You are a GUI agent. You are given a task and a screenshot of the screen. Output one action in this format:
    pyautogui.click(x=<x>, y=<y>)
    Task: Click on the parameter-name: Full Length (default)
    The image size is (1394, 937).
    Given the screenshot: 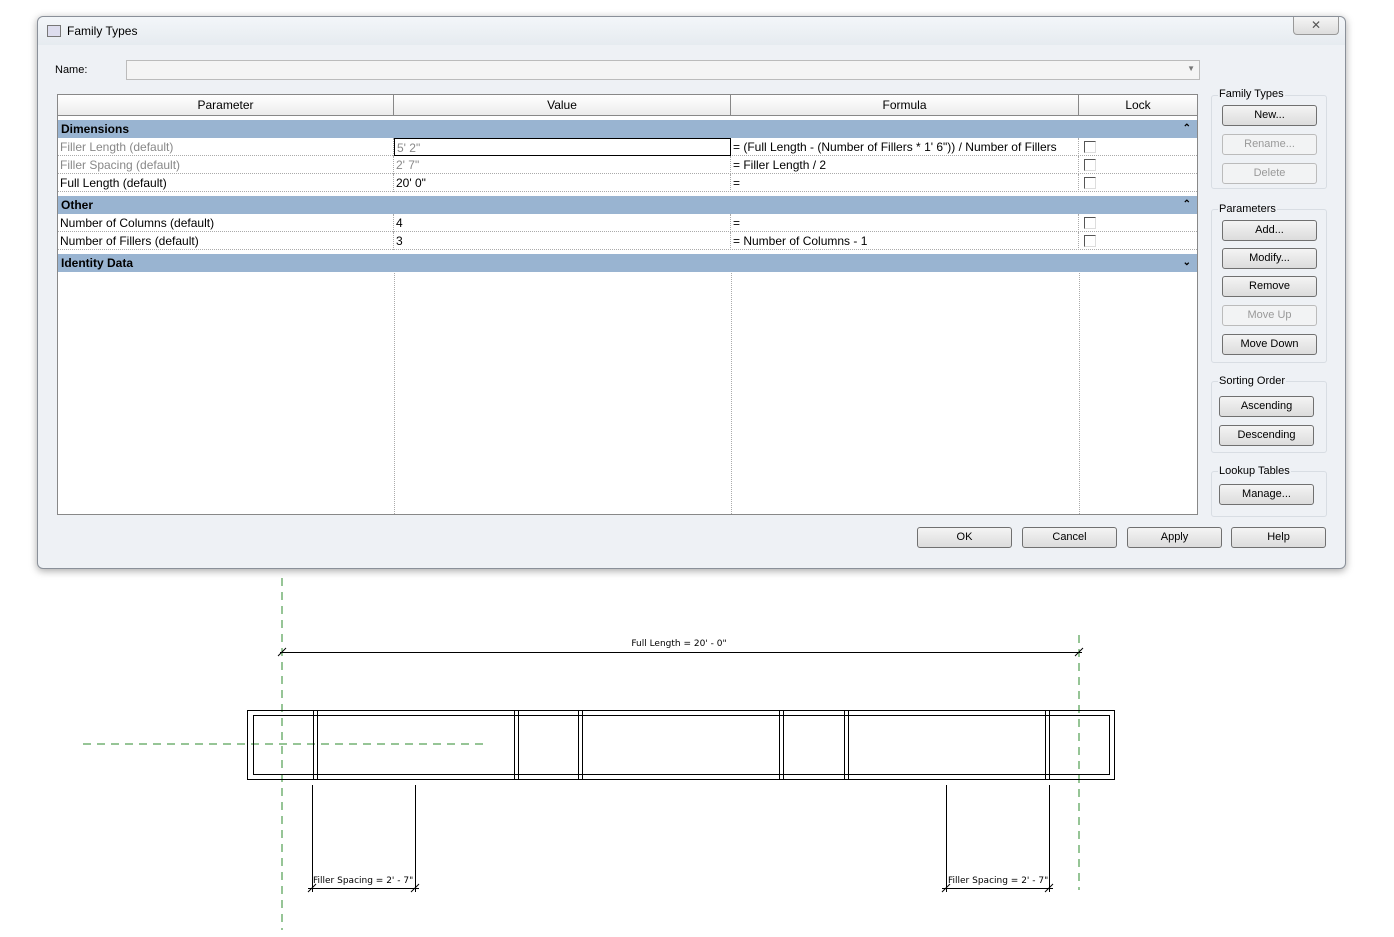 What is the action you would take?
    pyautogui.click(x=226, y=183)
    